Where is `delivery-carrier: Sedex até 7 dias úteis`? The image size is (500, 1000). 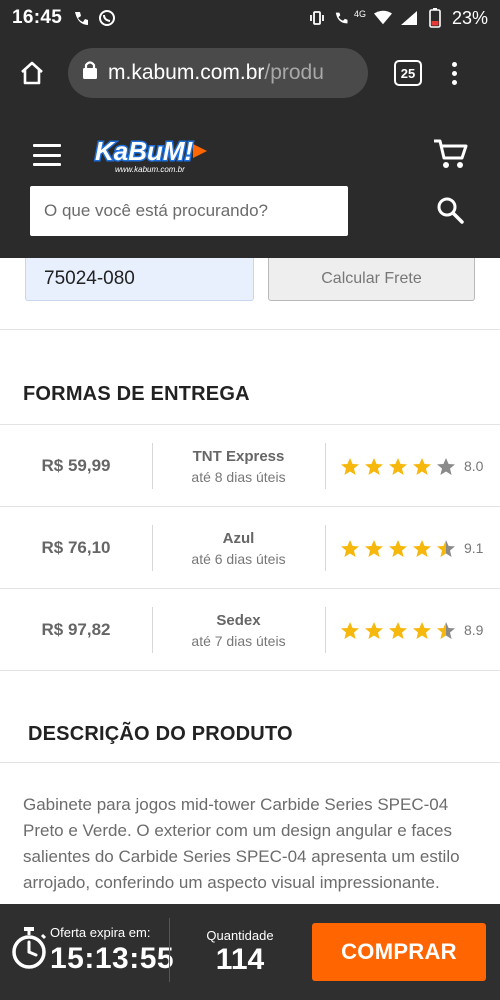 delivery-carrier: Sedex até 7 dias úteis is located at coordinates (238, 630).